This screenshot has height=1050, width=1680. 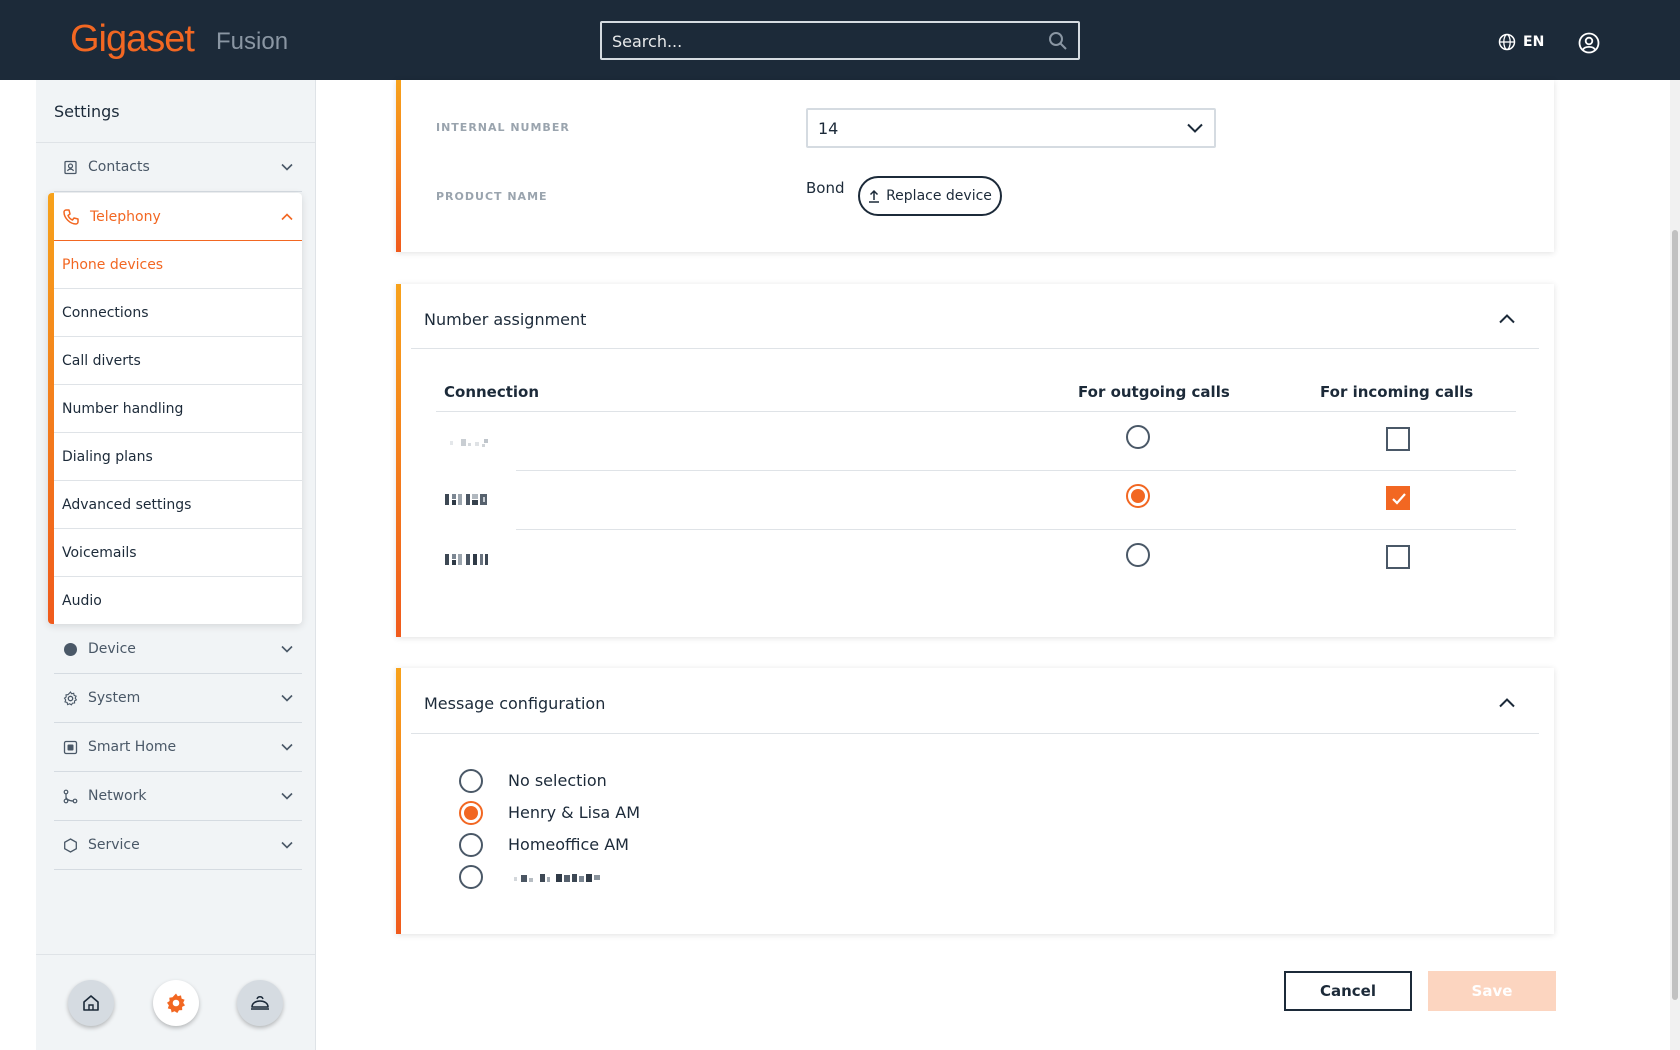 I want to click on home-button, so click(x=91, y=1003).